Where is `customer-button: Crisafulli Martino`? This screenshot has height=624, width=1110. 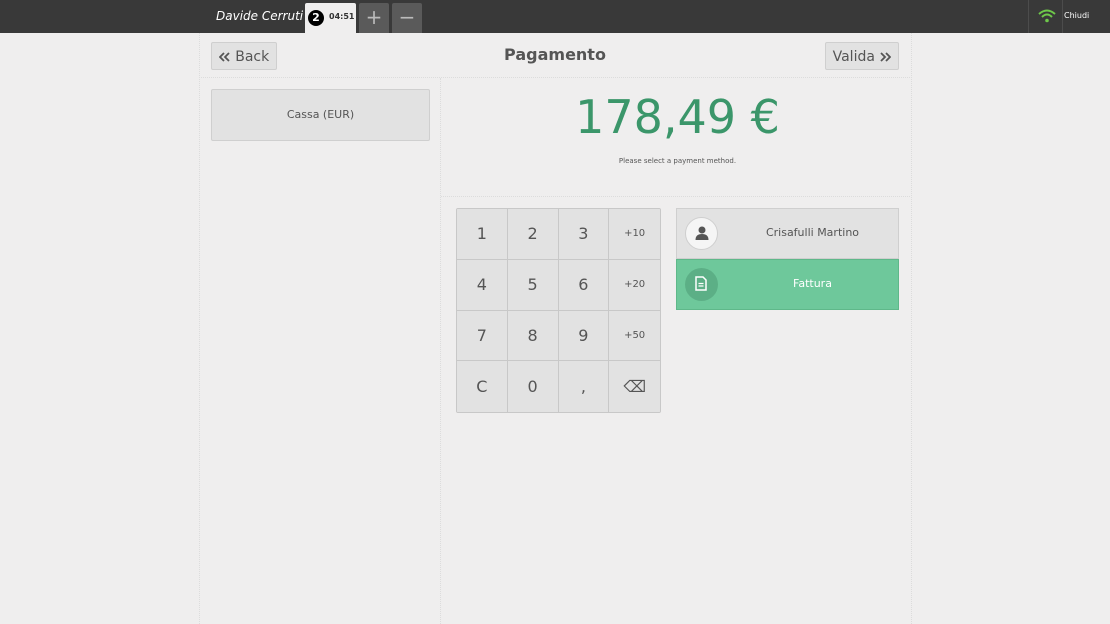
customer-button: Crisafulli Martino is located at coordinates (787, 233).